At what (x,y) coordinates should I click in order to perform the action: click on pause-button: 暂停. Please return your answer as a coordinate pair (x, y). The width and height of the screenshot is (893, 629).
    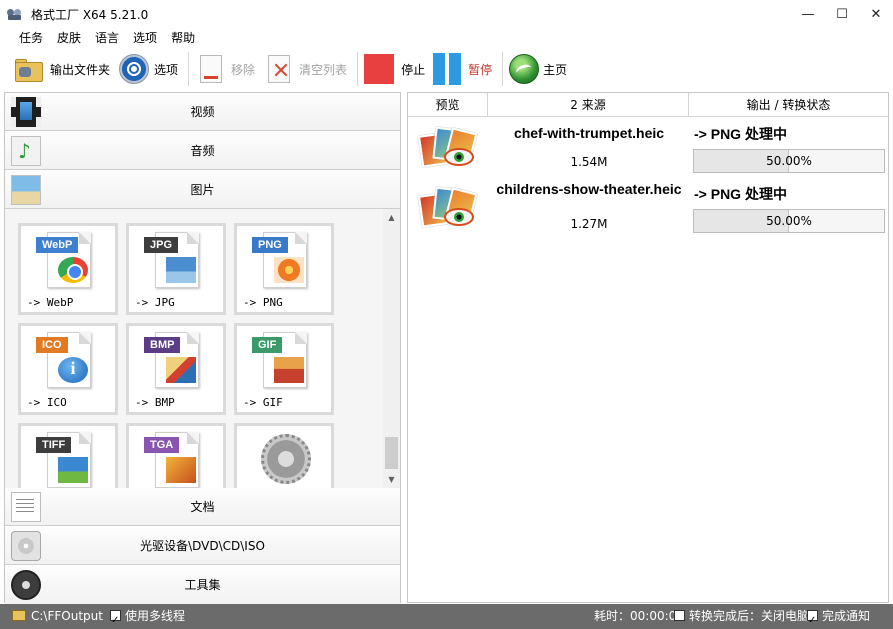
    Looking at the image, I should click on (466, 69).